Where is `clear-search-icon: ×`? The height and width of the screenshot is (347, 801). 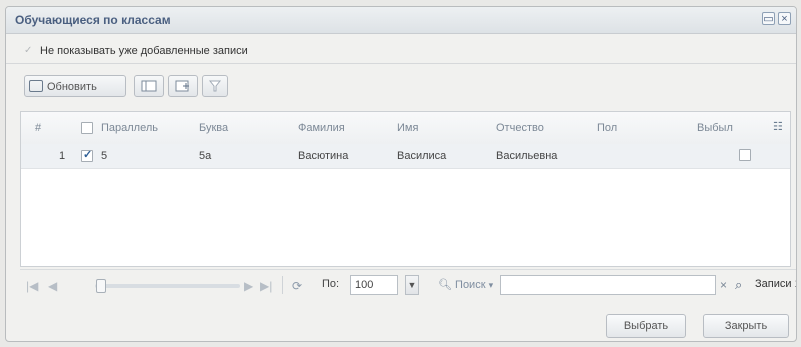
clear-search-icon: × is located at coordinates (723, 285).